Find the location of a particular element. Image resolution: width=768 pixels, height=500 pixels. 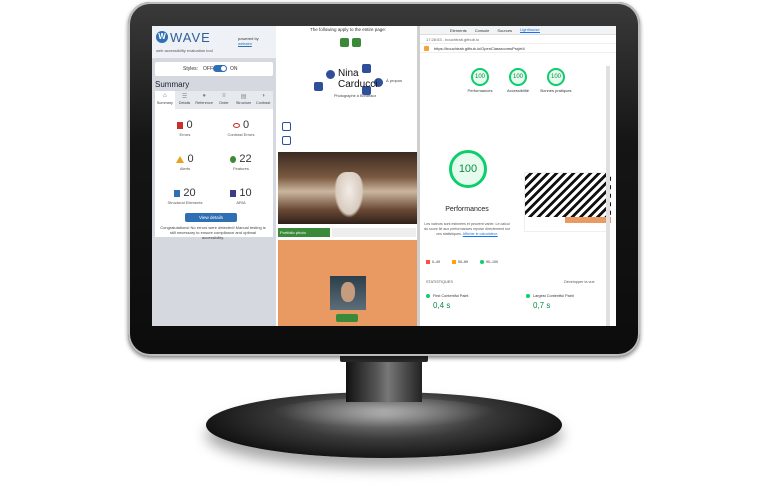

title-feature-icon is located at coordinates (356, 42).